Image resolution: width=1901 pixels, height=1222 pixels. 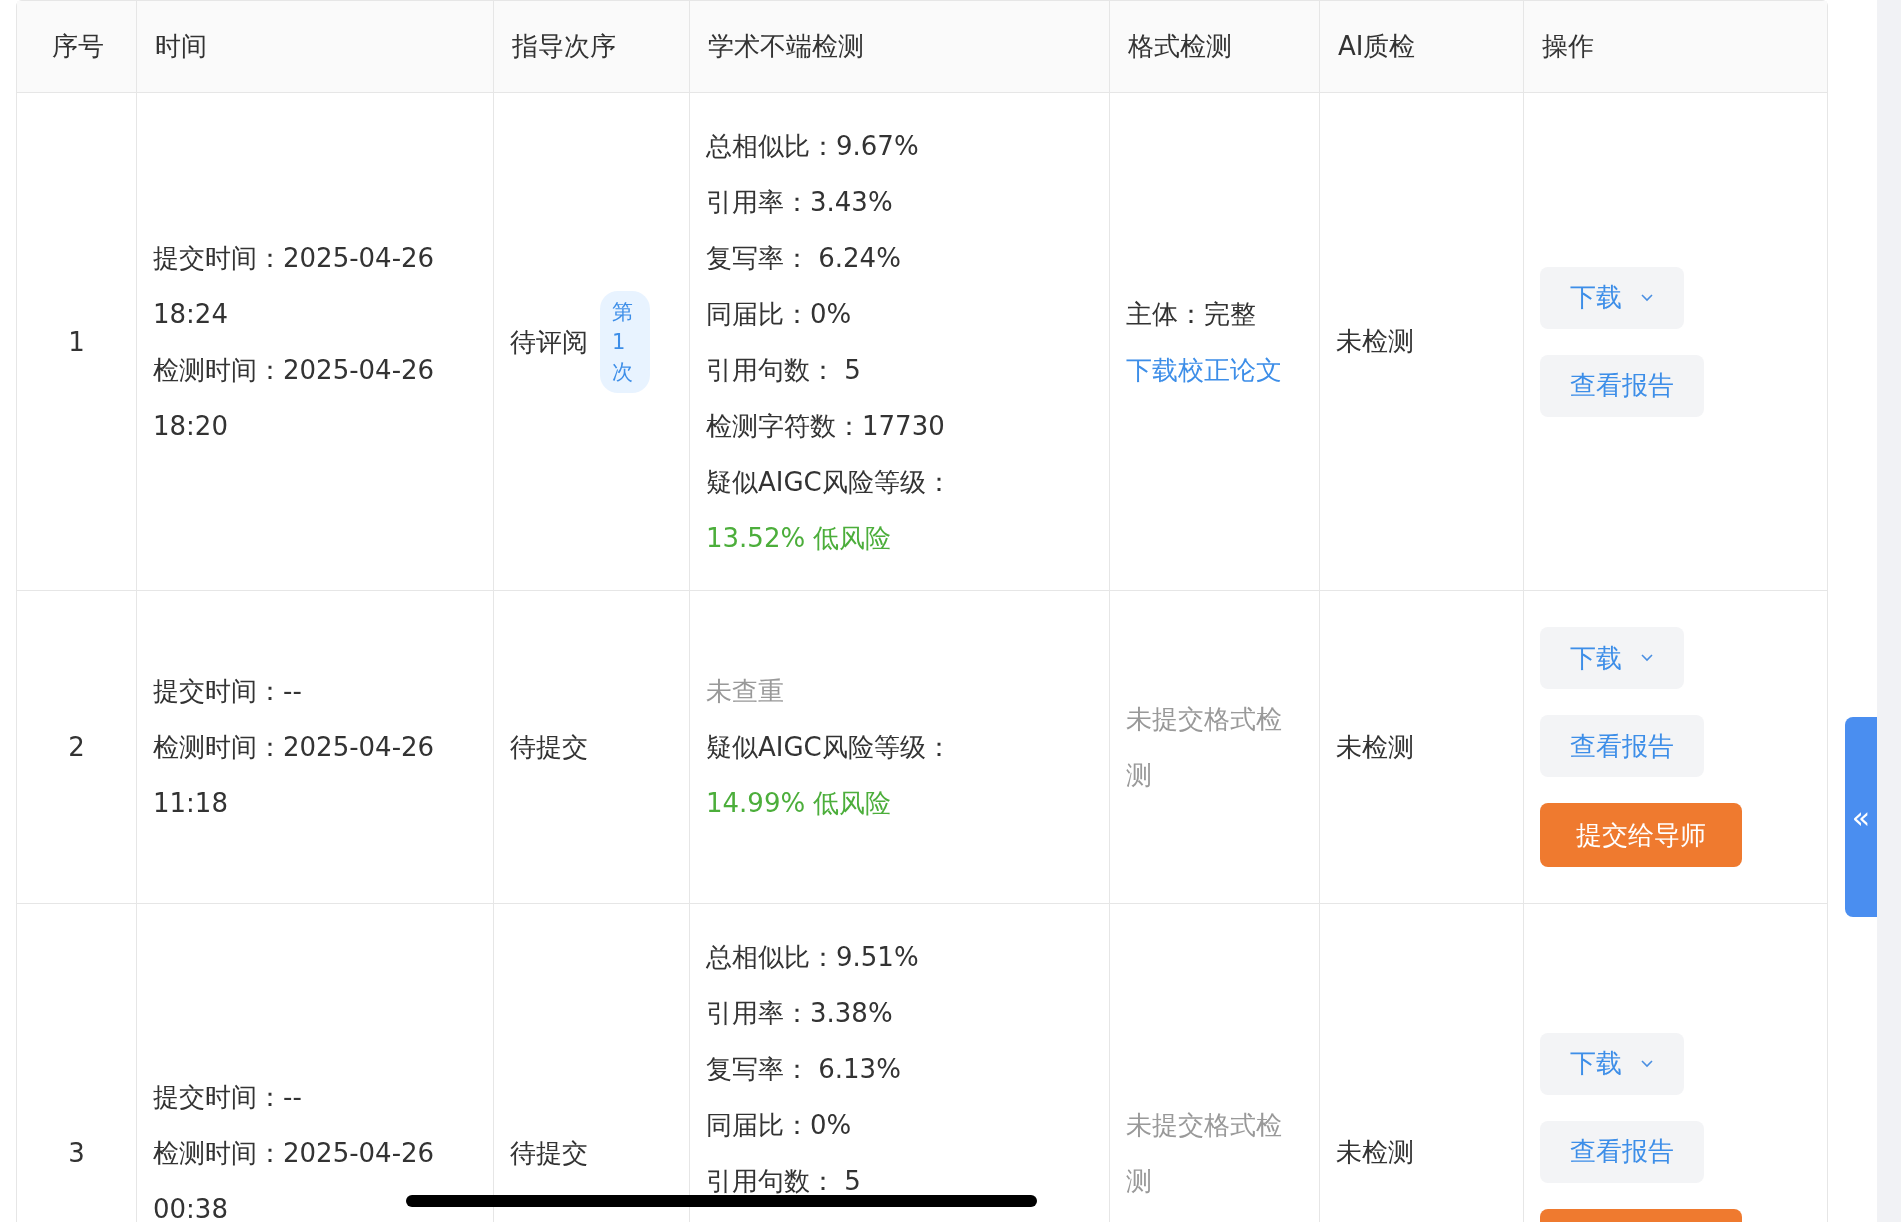 I want to click on column-header: 操作, so click(x=1568, y=46).